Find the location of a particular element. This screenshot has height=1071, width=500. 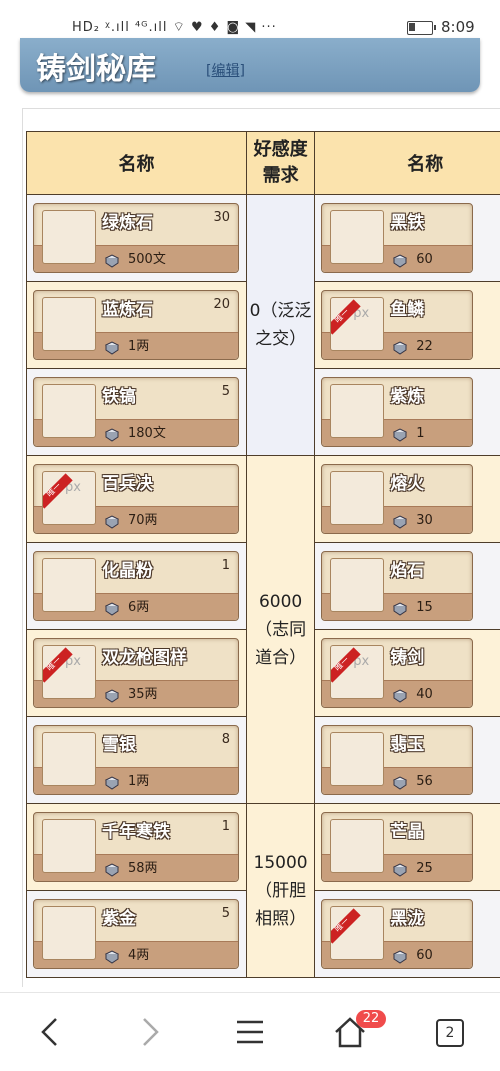

item-card: px唯一百兵决70两 is located at coordinates (136, 499).